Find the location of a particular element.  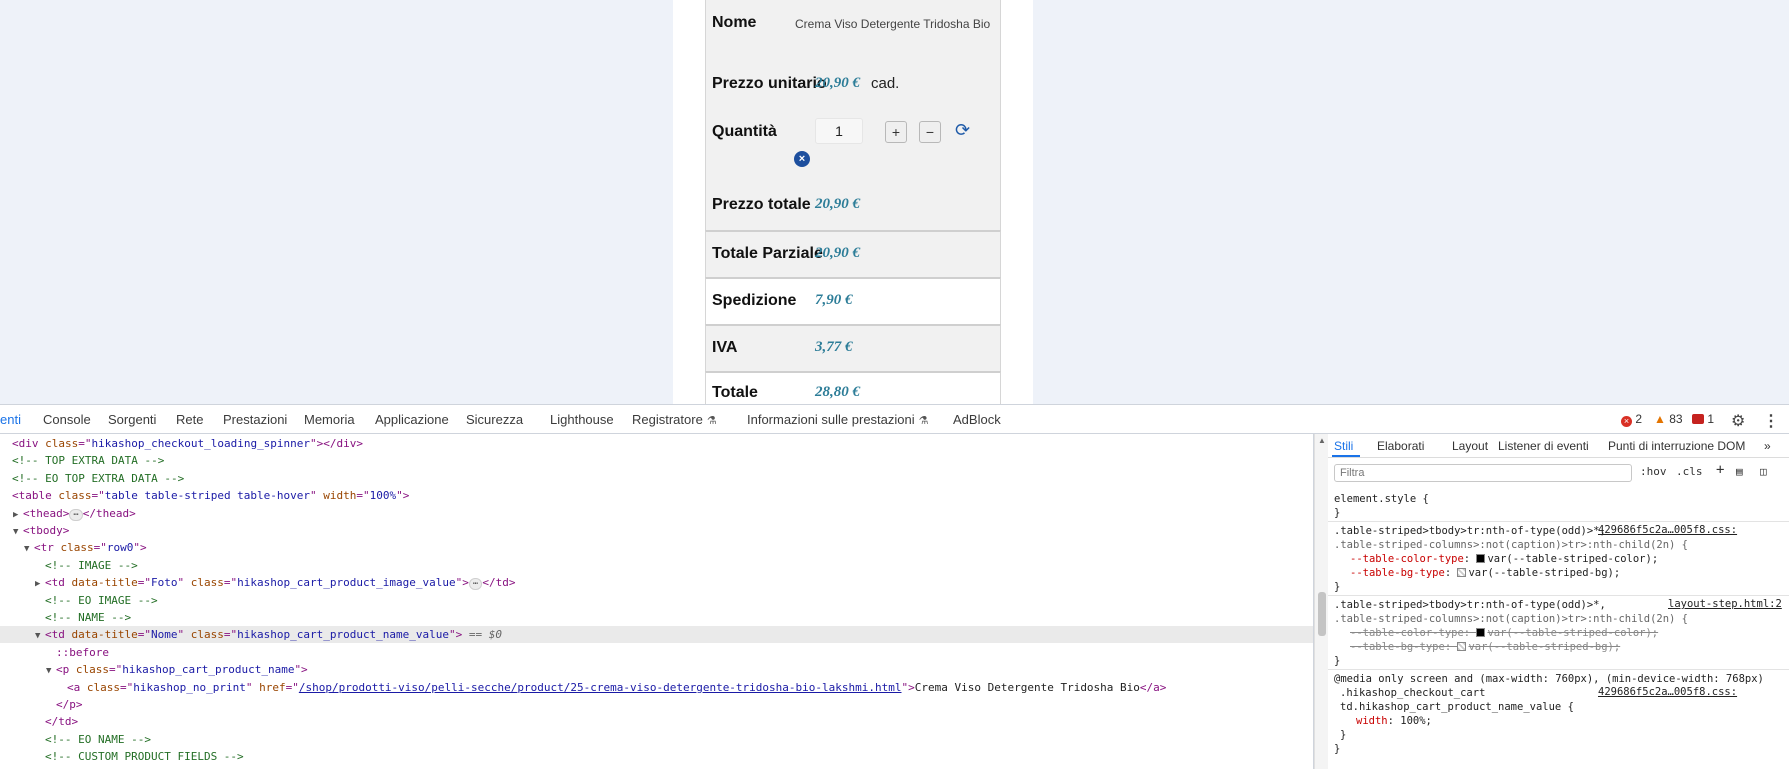

tab-security: Sicurezza is located at coordinates (494, 419).